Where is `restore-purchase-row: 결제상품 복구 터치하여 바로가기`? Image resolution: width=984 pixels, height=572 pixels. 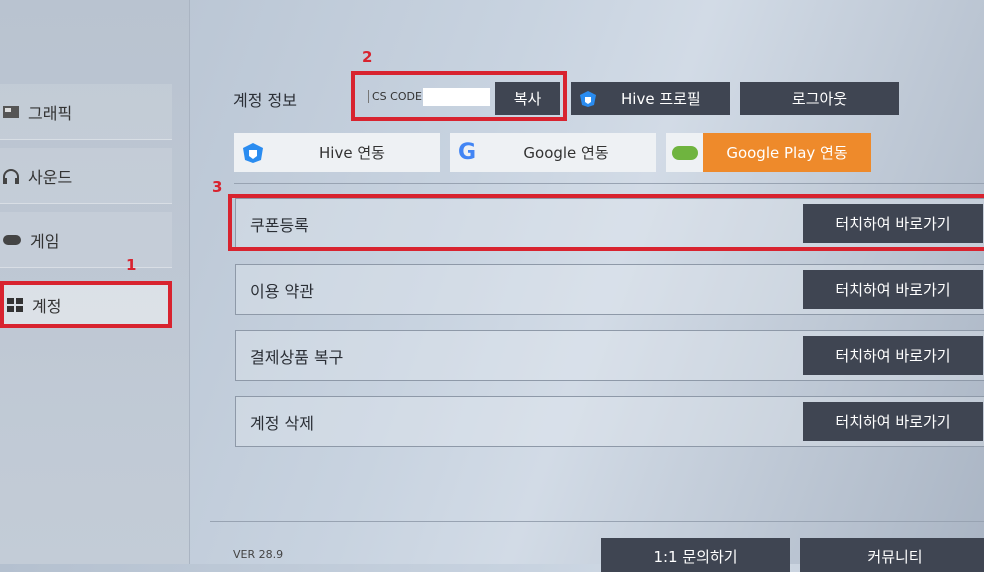 restore-purchase-row: 결제상품 복구 터치하여 바로가기 is located at coordinates (609, 355).